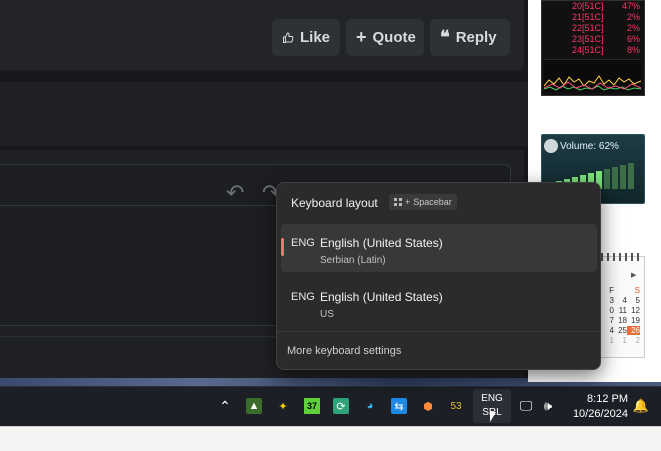  What do you see at coordinates (398, 202) in the screenshot?
I see `windows-key-icon` at bounding box center [398, 202].